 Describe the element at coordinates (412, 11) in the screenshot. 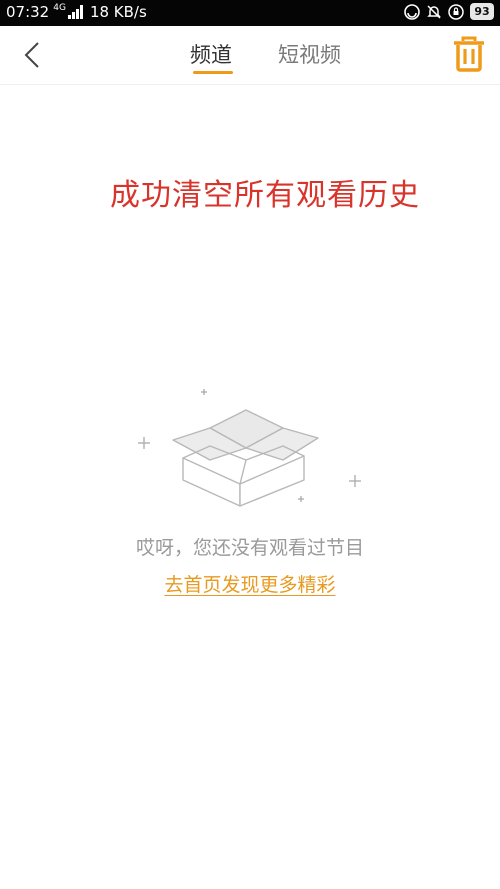

I see `sync-icon` at that location.